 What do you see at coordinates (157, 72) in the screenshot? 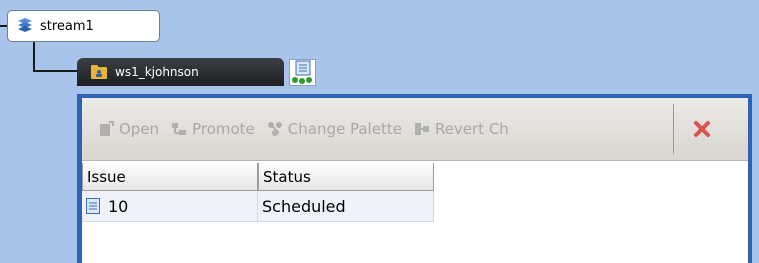
I see `workspace-name: ws1_kjohnson` at bounding box center [157, 72].